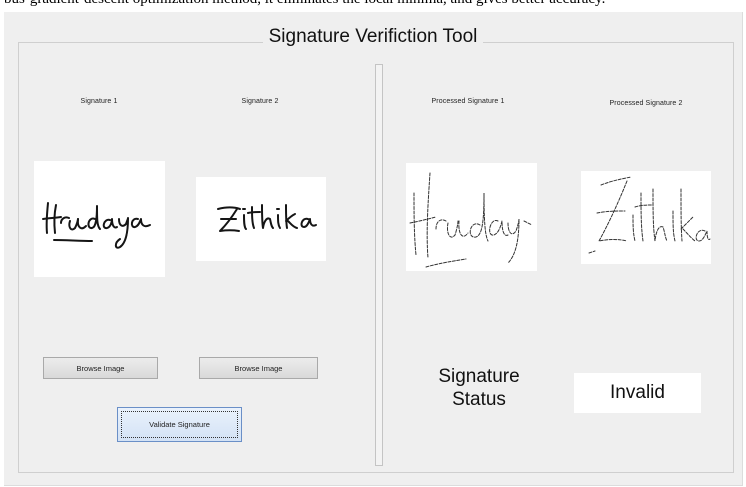 Image resolution: width=746 pixels, height=487 pixels. I want to click on focus-rectangle, so click(179, 424).